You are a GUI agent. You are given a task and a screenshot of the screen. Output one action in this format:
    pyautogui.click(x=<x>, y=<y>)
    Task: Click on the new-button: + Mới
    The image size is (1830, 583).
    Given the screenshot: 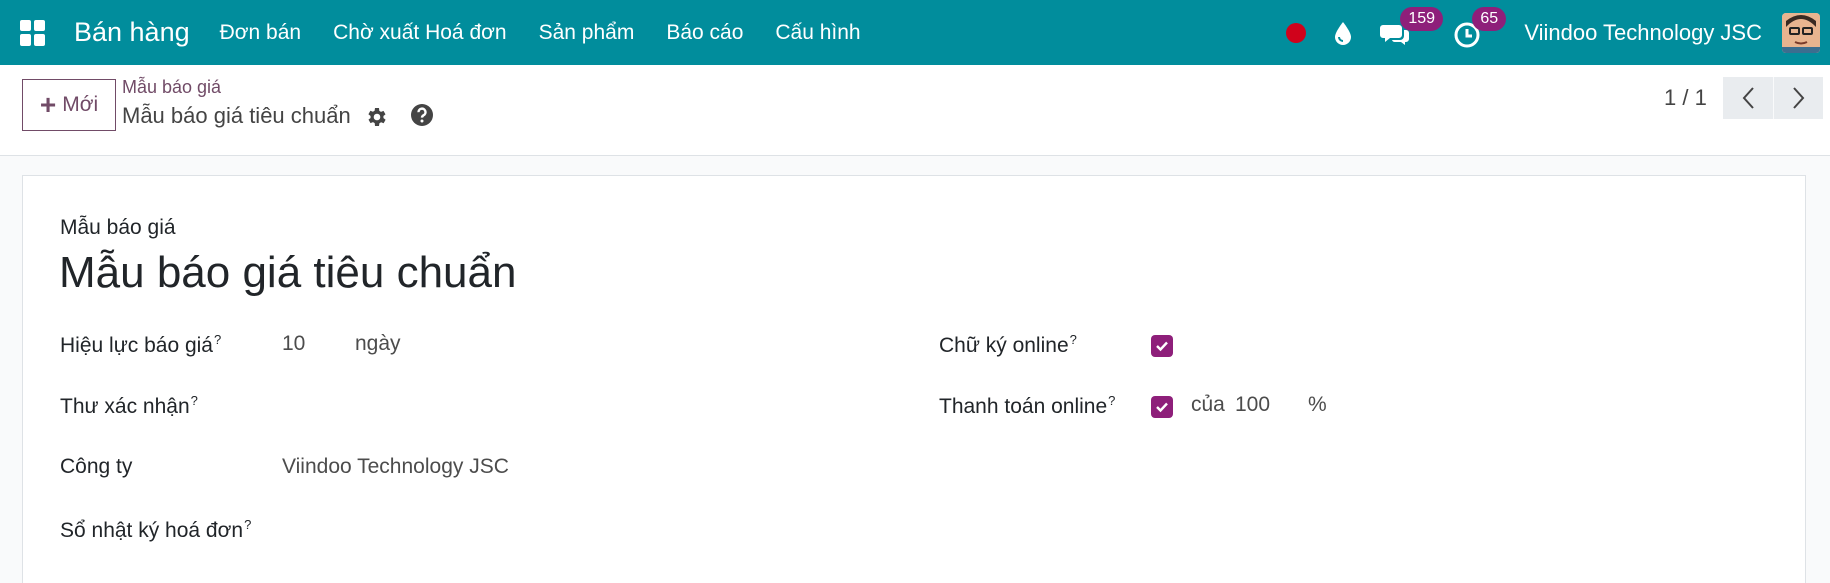 What is the action you would take?
    pyautogui.click(x=69, y=105)
    